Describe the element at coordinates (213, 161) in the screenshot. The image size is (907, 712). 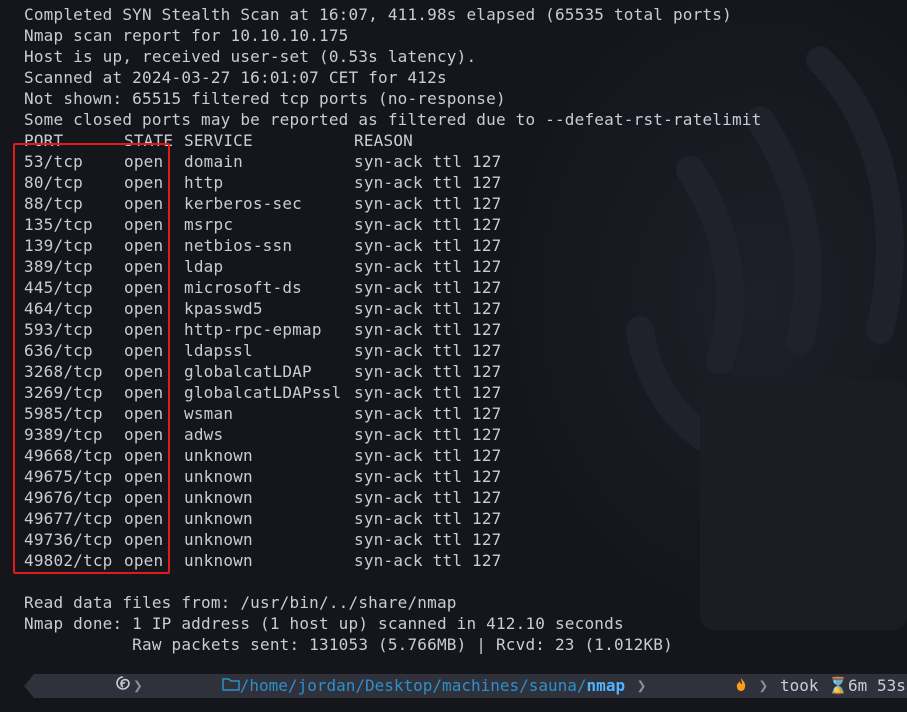
I see `service-cell: domain` at that location.